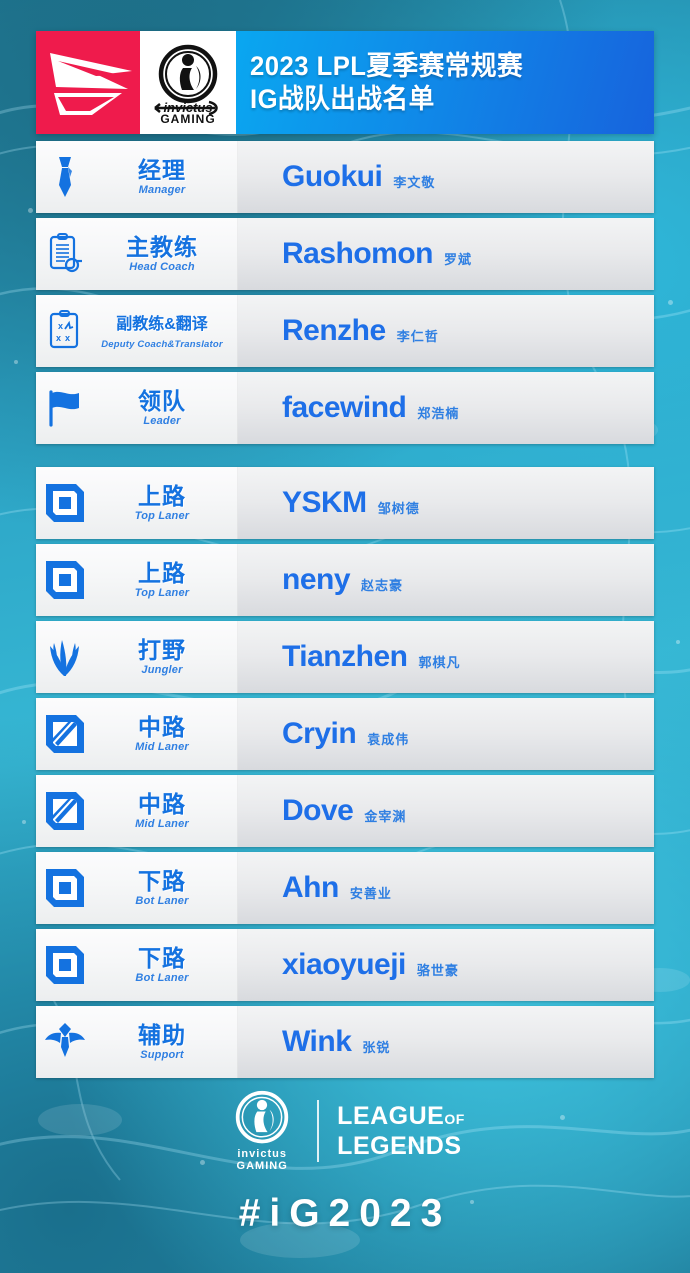  What do you see at coordinates (318, 810) in the screenshot?
I see `player-id: Dove` at bounding box center [318, 810].